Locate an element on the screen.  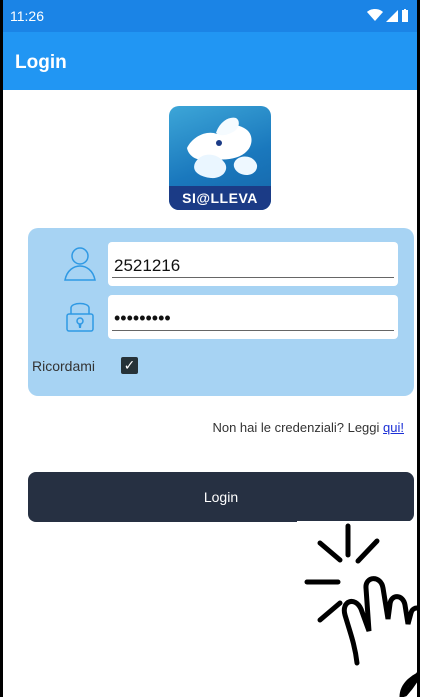
tap-gesture-icon is located at coordinates (360, 610).